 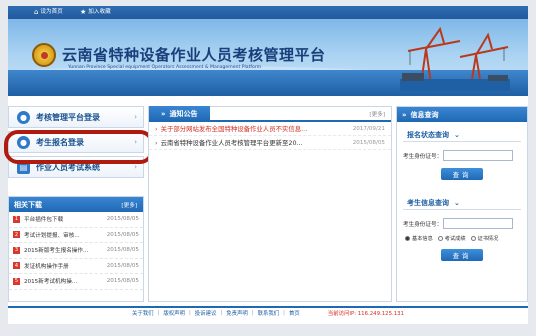 I want to click on footer-link-copyright: 版权声明, so click(x=174, y=313).